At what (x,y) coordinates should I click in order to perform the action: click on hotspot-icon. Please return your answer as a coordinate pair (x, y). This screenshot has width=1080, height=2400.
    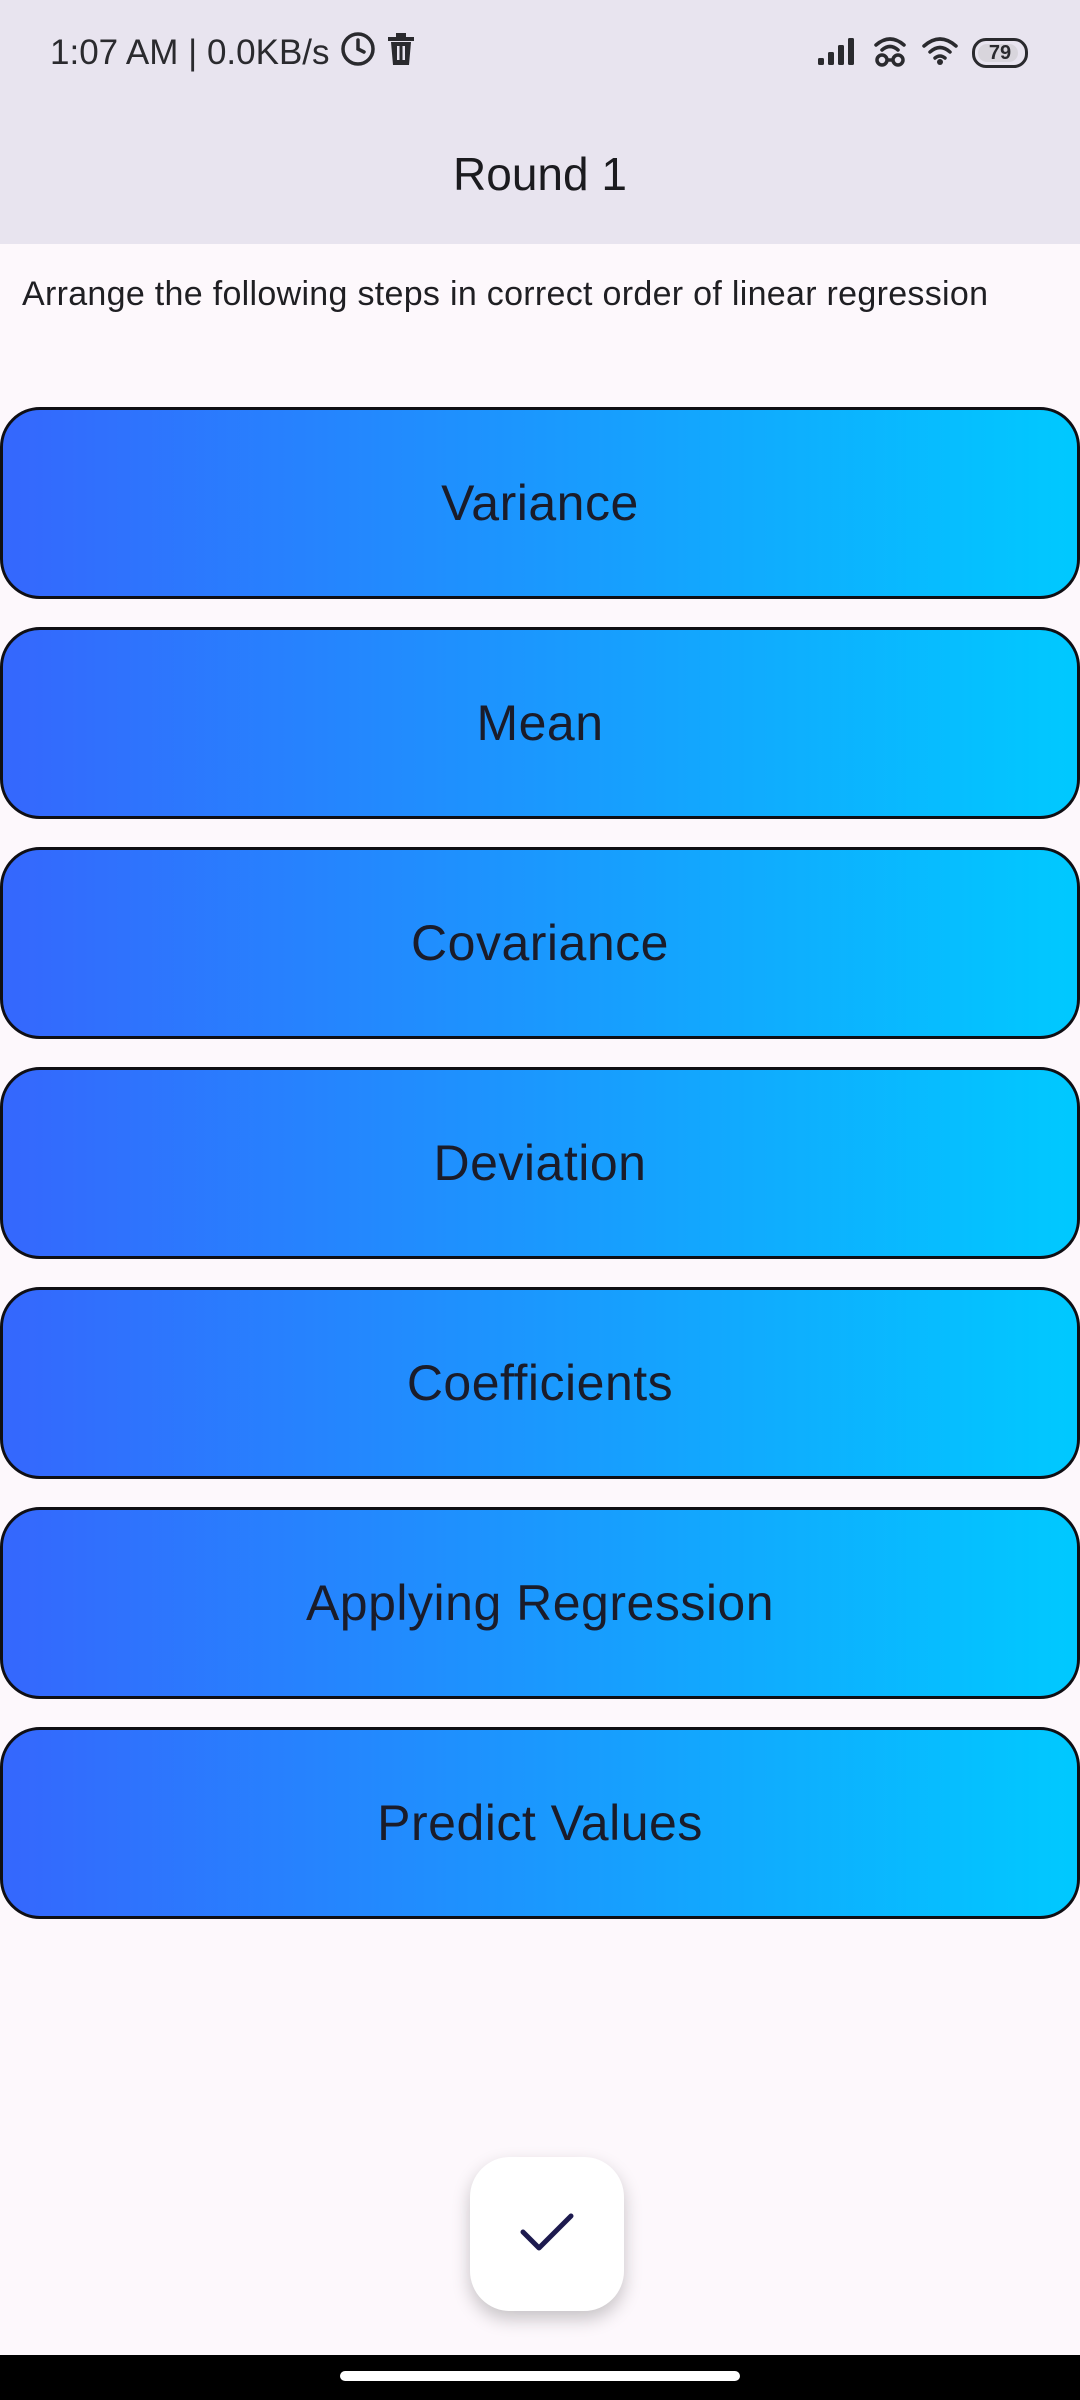
    Looking at the image, I should click on (890, 53).